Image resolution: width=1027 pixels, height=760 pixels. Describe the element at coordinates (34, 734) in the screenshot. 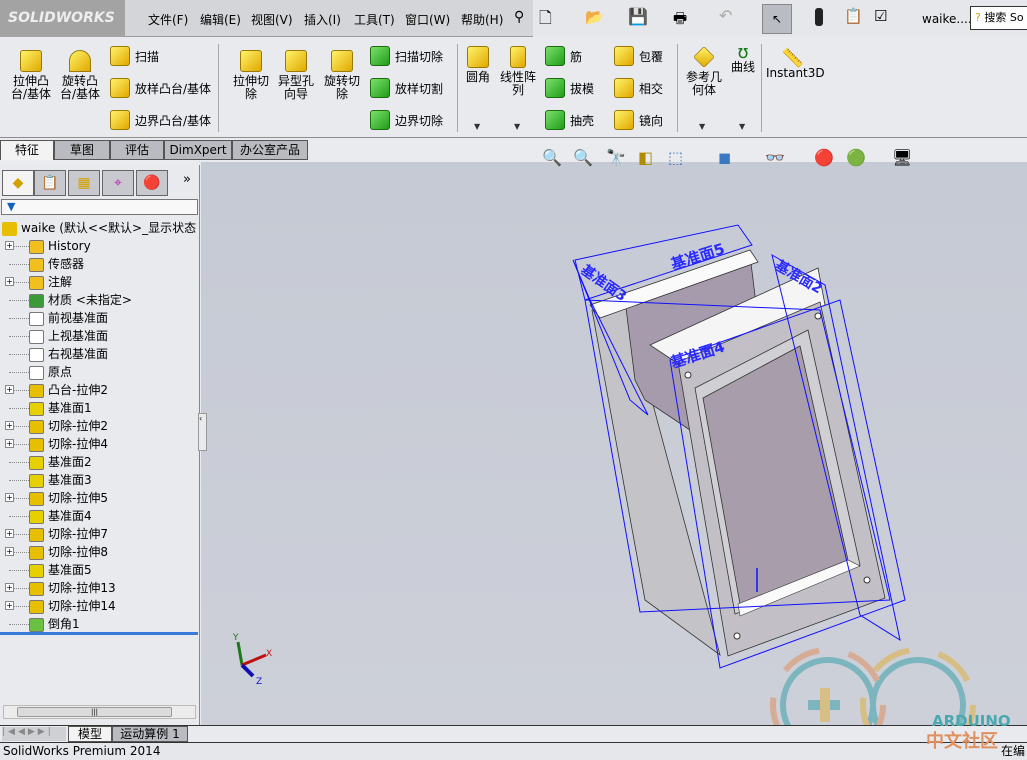

I see `tab-scroll-arrows: |◀◀▶▶|` at that location.